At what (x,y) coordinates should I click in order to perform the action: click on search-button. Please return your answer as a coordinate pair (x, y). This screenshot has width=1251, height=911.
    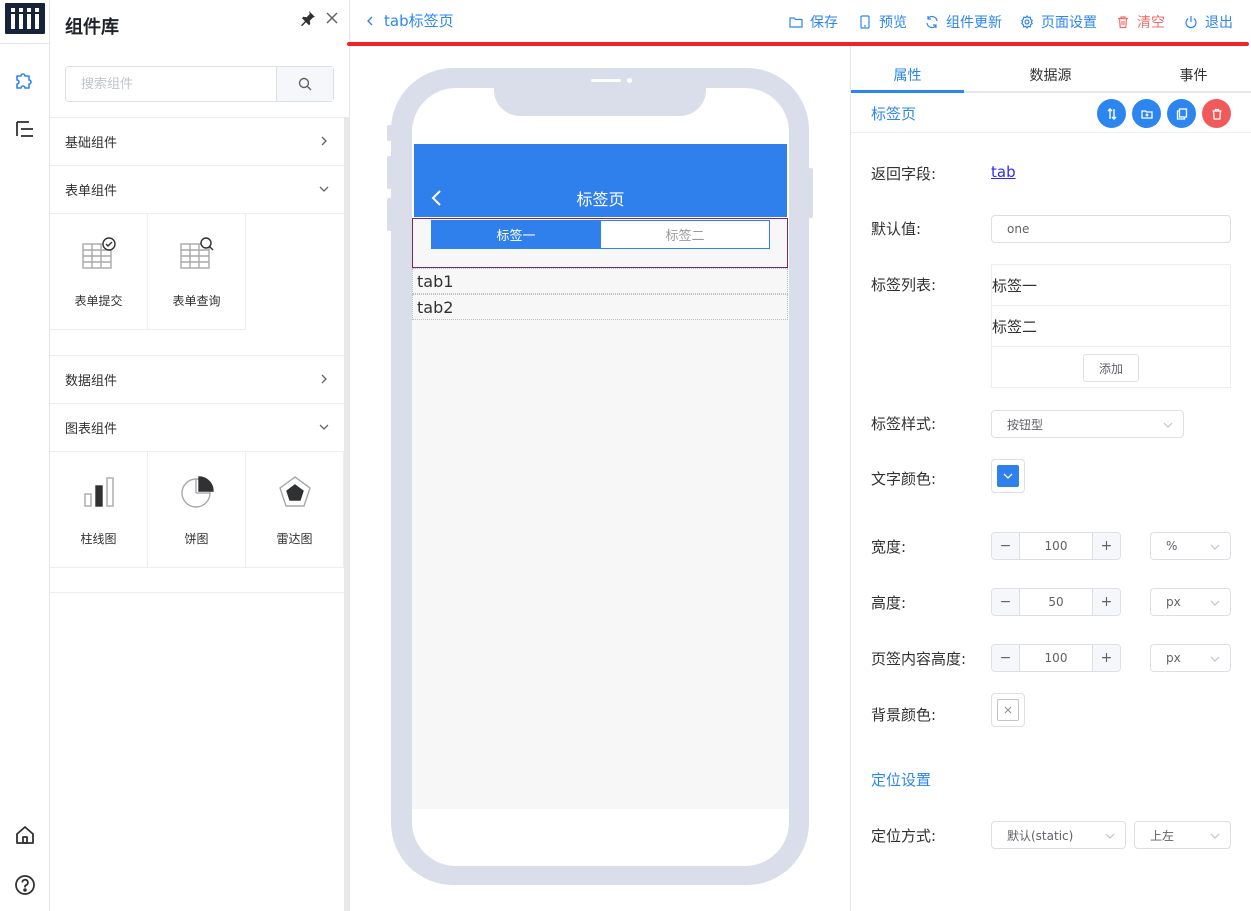
    Looking at the image, I should click on (304, 84).